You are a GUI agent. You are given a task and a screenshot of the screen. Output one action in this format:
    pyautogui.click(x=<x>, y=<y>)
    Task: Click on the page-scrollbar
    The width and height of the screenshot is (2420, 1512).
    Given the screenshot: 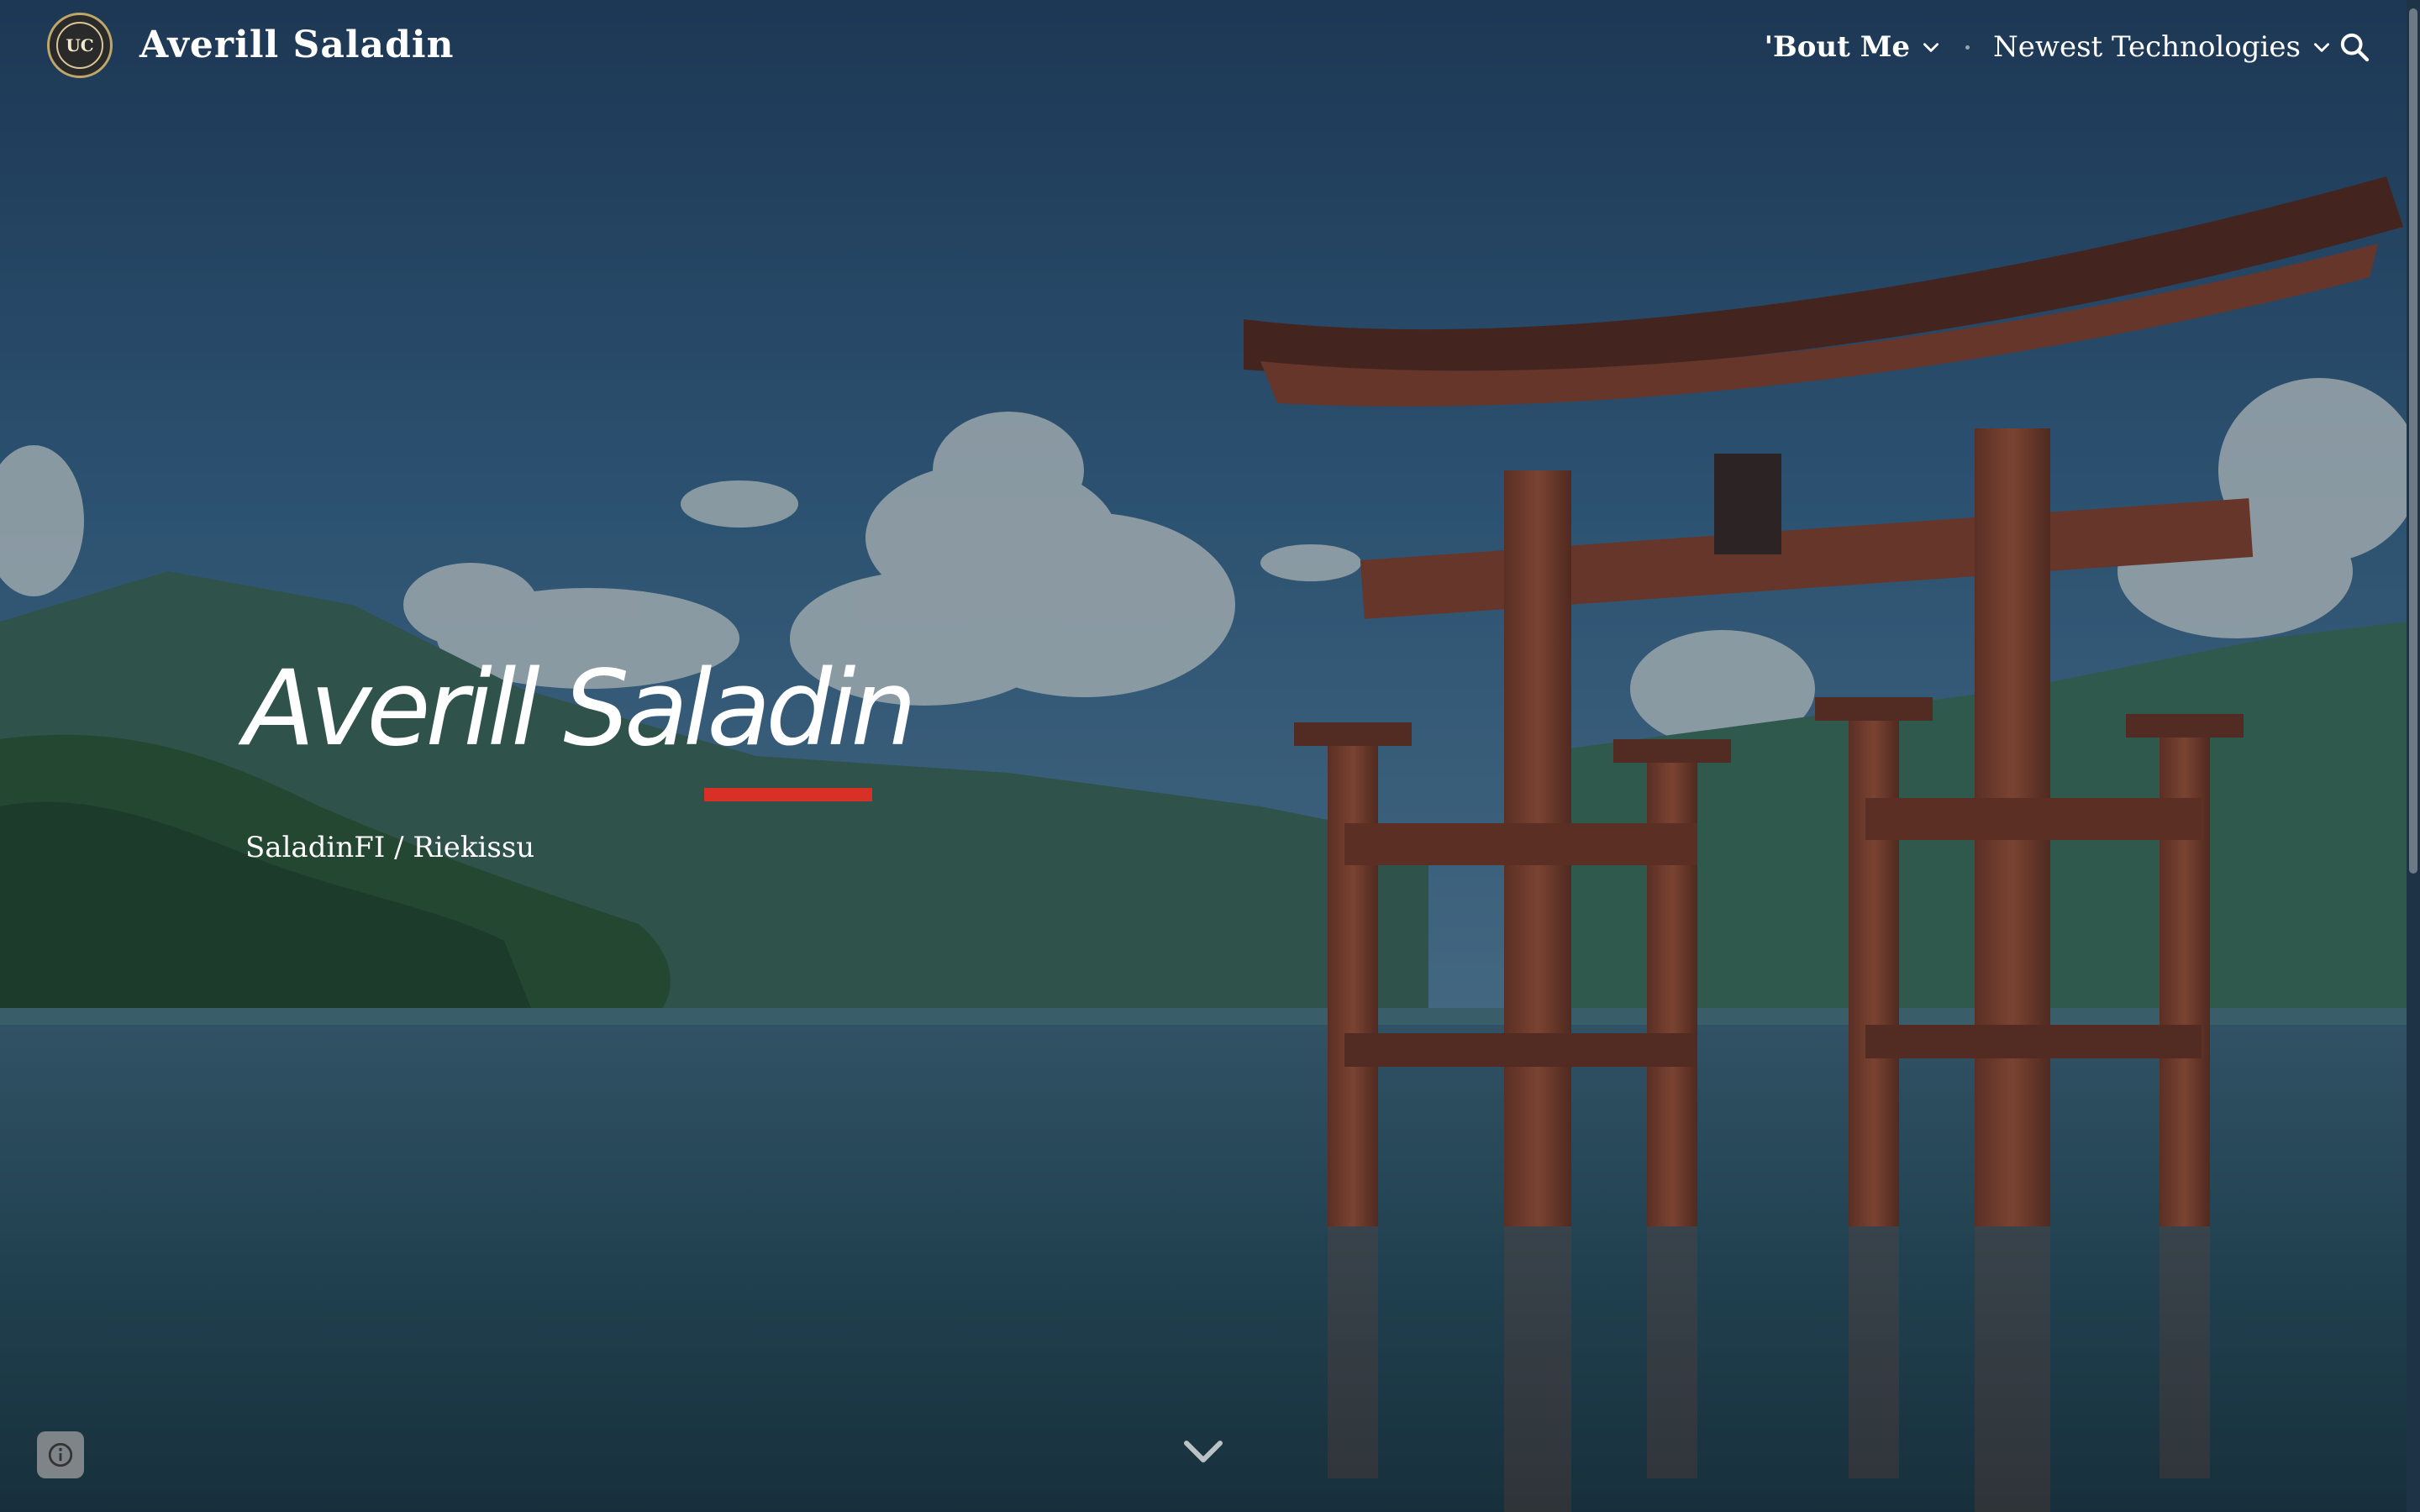 What is the action you would take?
    pyautogui.click(x=2413, y=756)
    